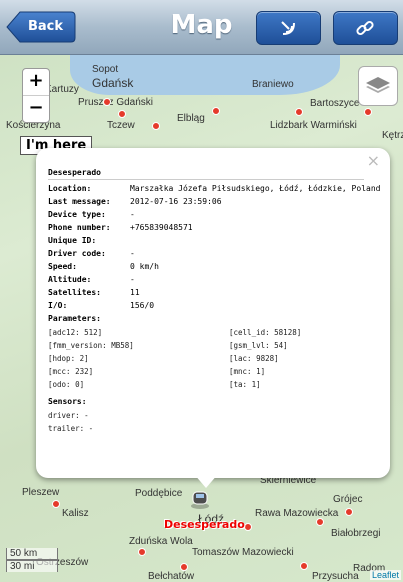 Image resolution: width=403 pixels, height=582 pixels. Describe the element at coordinates (72, 240) in the screenshot. I see `info-label: Unique ID:` at that location.